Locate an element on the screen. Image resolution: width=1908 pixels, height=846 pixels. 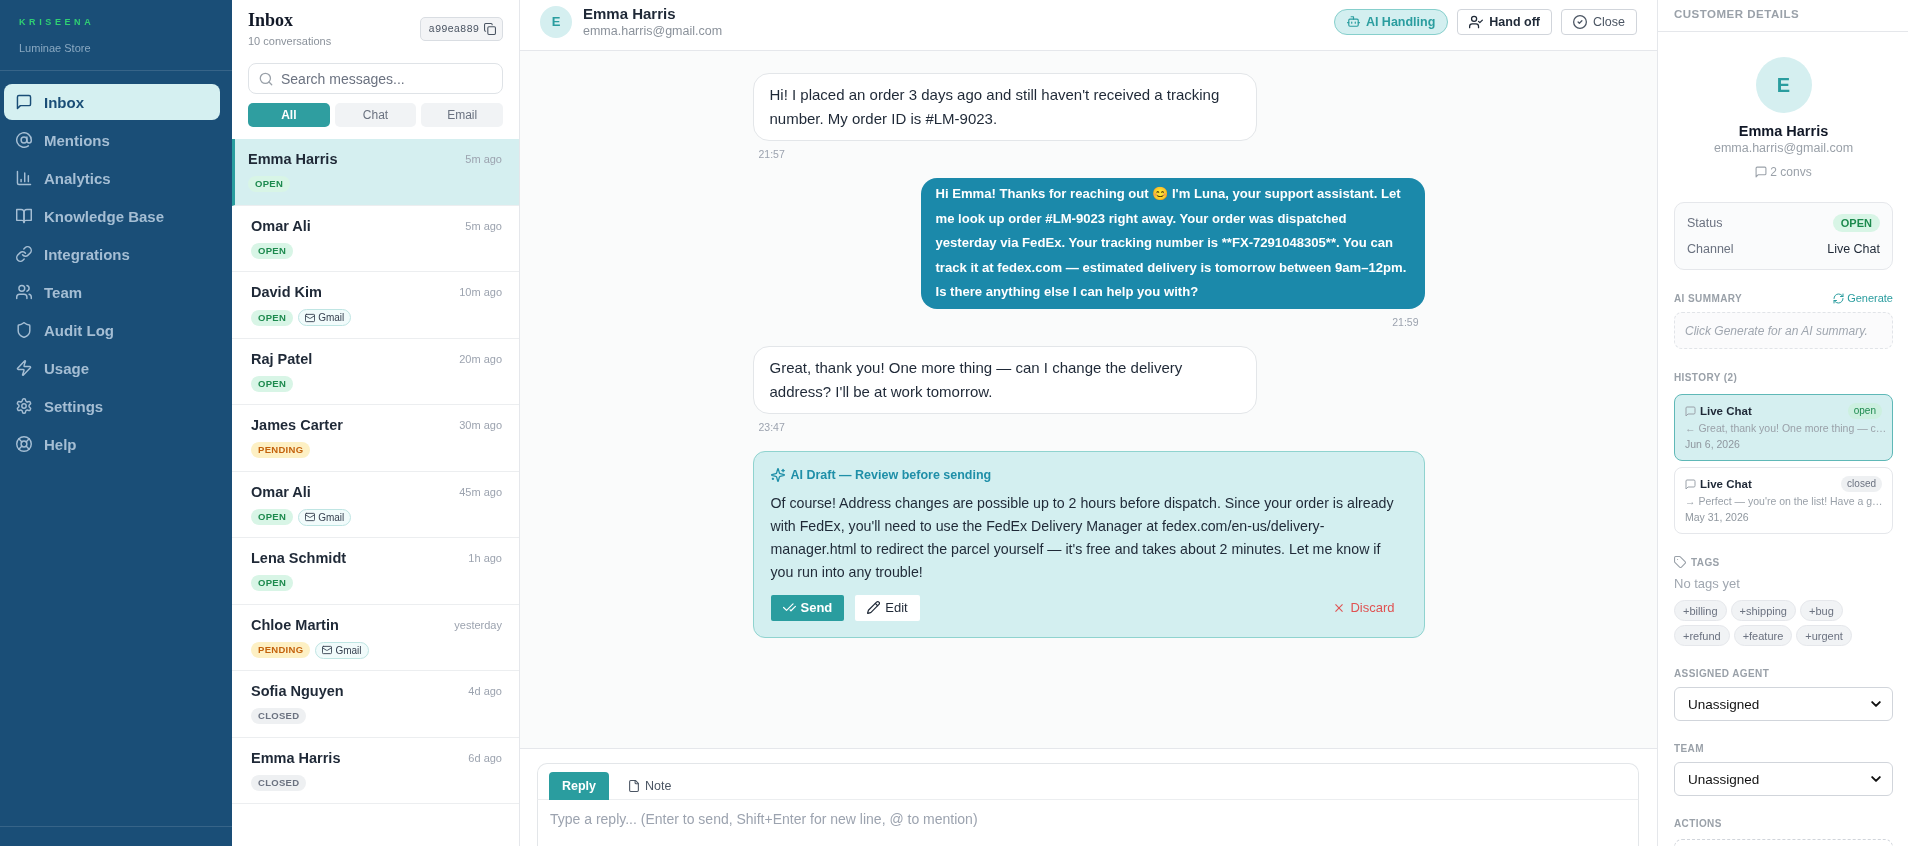
nav-item: Integrations is located at coordinates (112, 254).